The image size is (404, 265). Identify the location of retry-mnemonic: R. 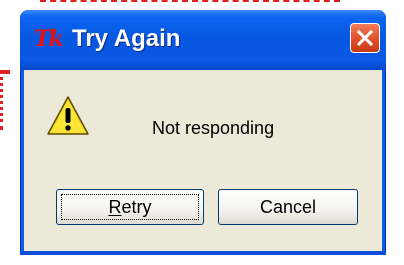
(115, 207).